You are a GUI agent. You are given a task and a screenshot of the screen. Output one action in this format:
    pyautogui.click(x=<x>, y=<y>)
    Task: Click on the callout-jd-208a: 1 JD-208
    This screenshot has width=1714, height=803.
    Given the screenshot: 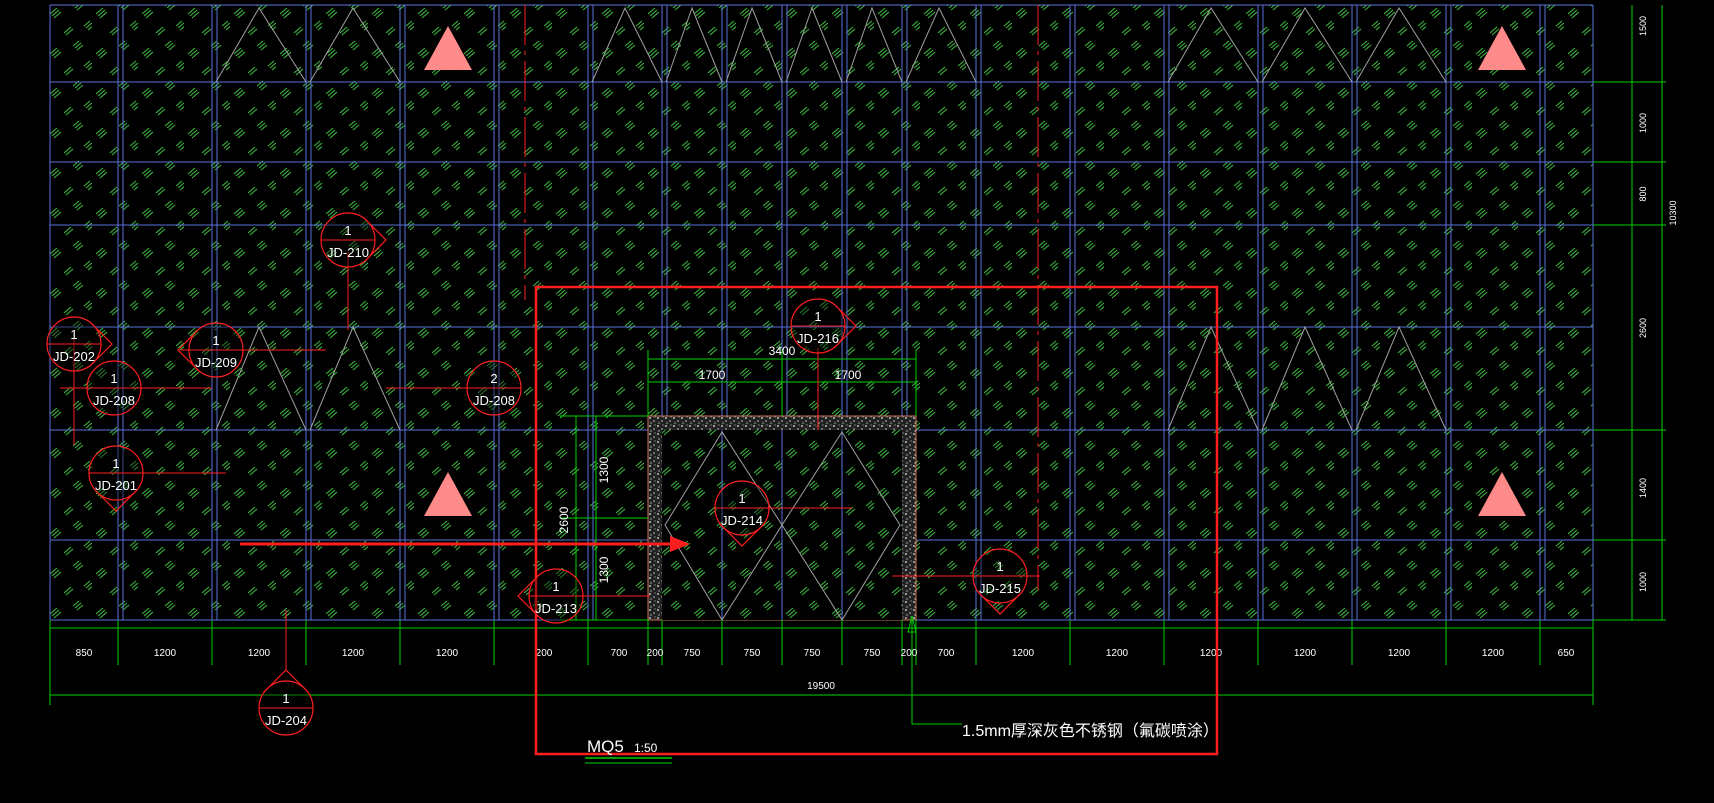 What is the action you would take?
    pyautogui.click(x=114, y=388)
    